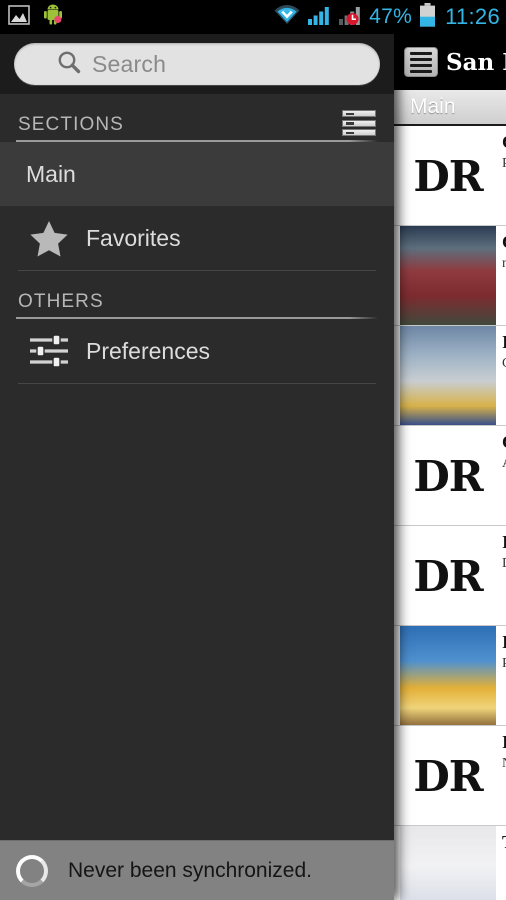  I want to click on star-icon, so click(49, 238).